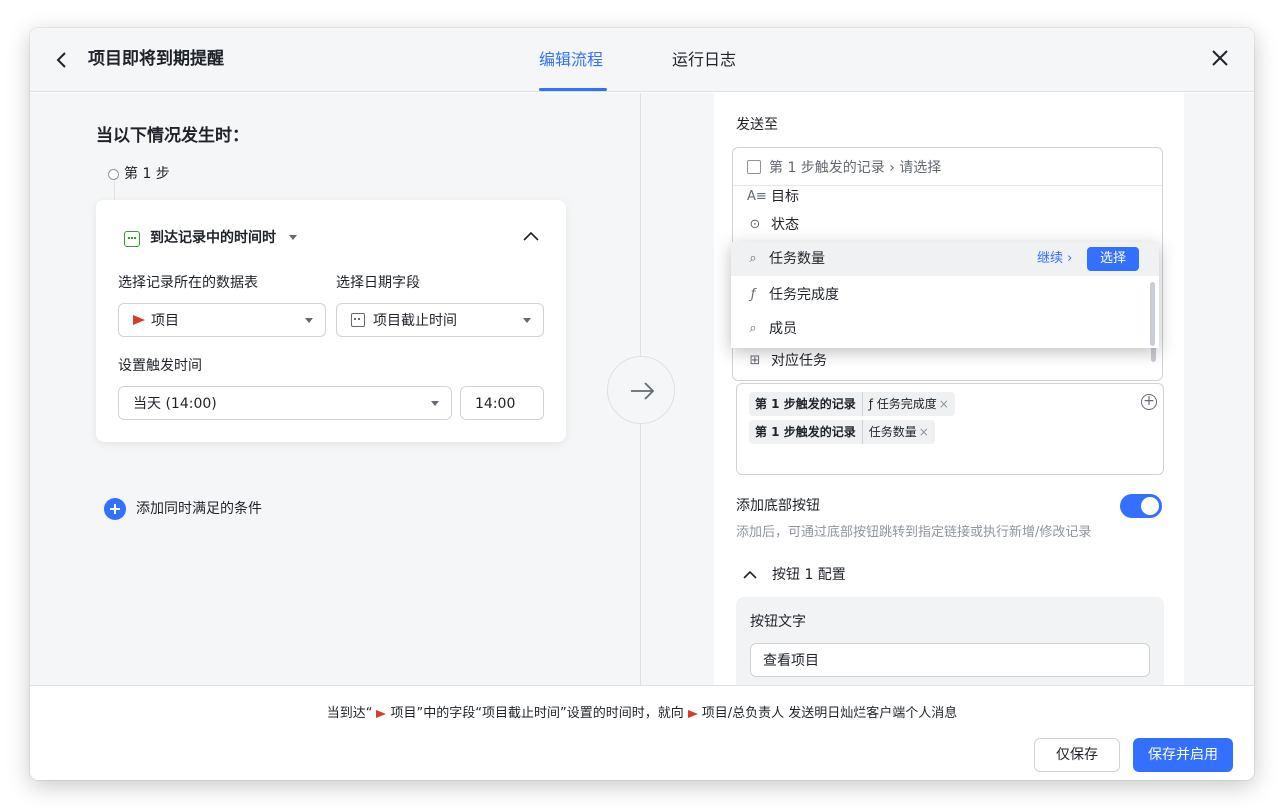 This screenshot has height=812, width=1284. I want to click on arrow-right-icon, so click(643, 391).